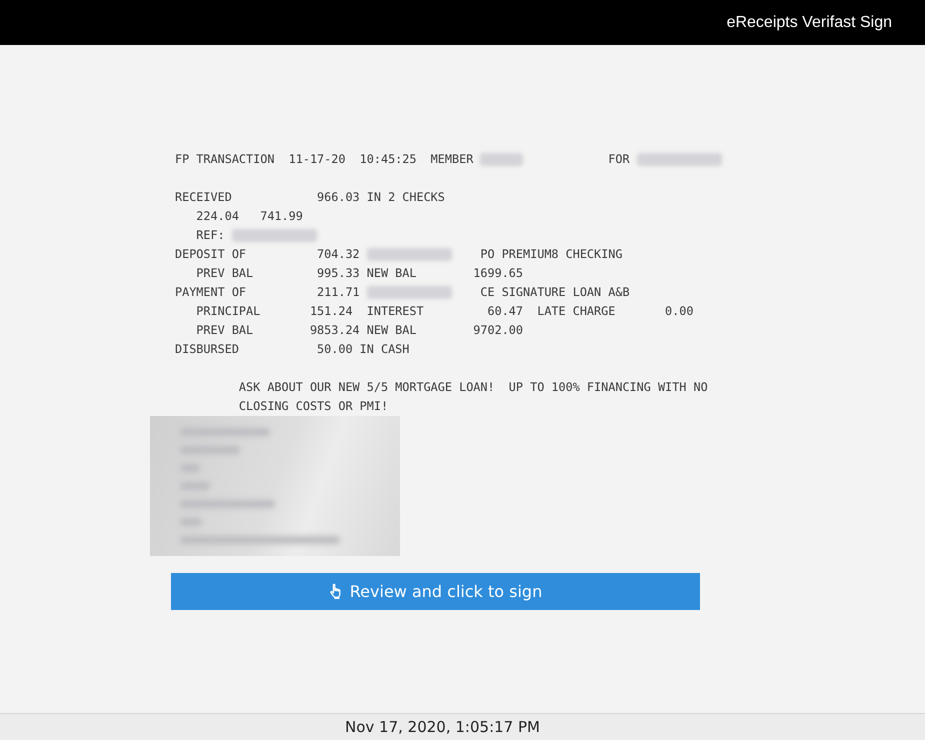 This screenshot has height=740, width=925. I want to click on receipt-text: 224.04 741.99, so click(249, 216).